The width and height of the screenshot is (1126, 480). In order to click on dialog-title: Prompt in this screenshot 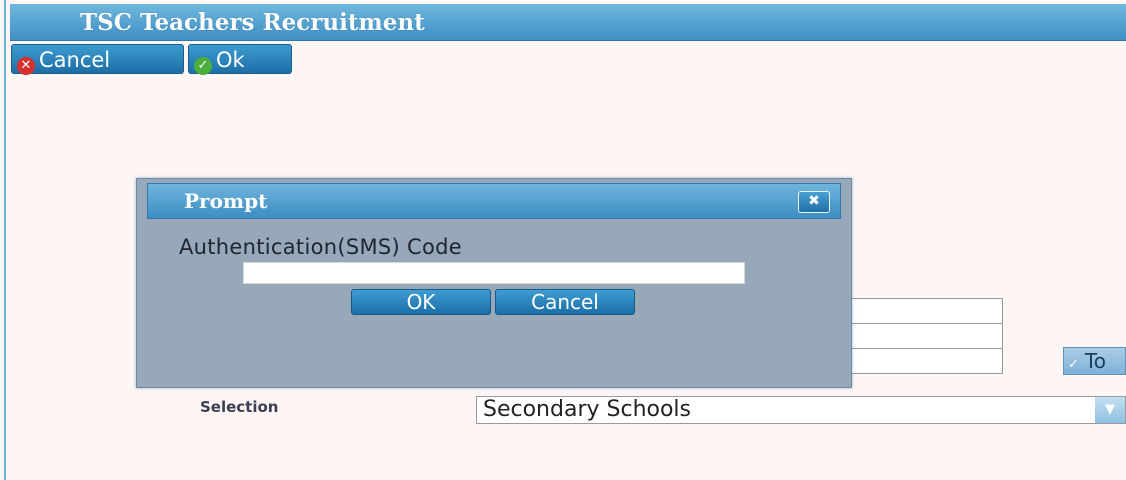, I will do `click(226, 201)`.